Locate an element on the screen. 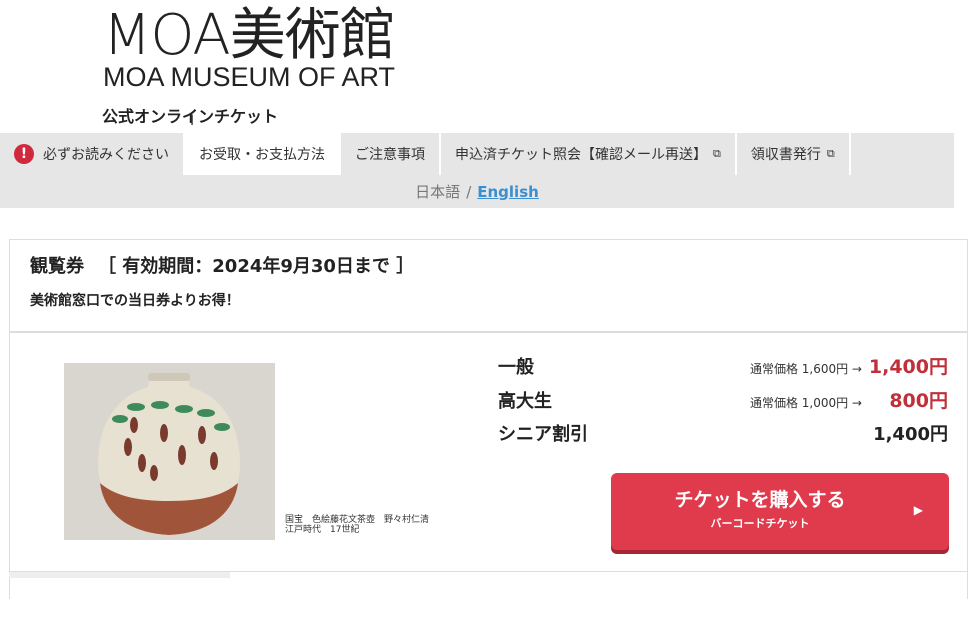  nav-item-receipt-payment: お受取・お支払方法 is located at coordinates (263, 154).